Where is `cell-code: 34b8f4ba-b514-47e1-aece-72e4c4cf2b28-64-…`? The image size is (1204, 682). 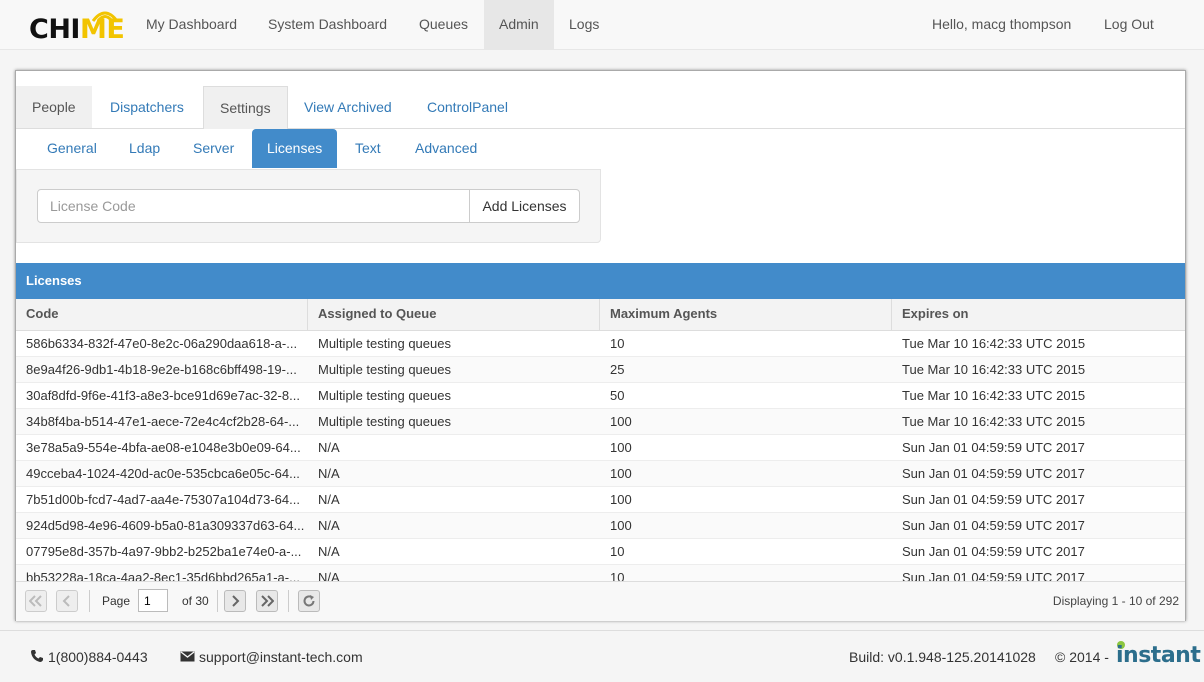
cell-code: 34b8f4ba-b514-47e1-aece-72e4c4cf2b28-64-… is located at coordinates (163, 421).